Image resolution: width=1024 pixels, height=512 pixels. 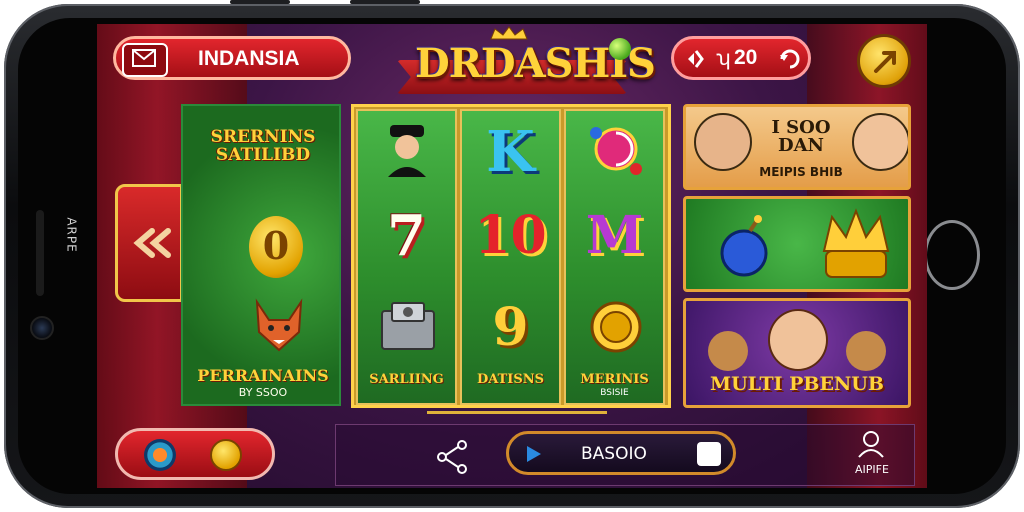 What do you see at coordinates (744, 246) in the screenshot?
I see `bomb-icon` at bounding box center [744, 246].